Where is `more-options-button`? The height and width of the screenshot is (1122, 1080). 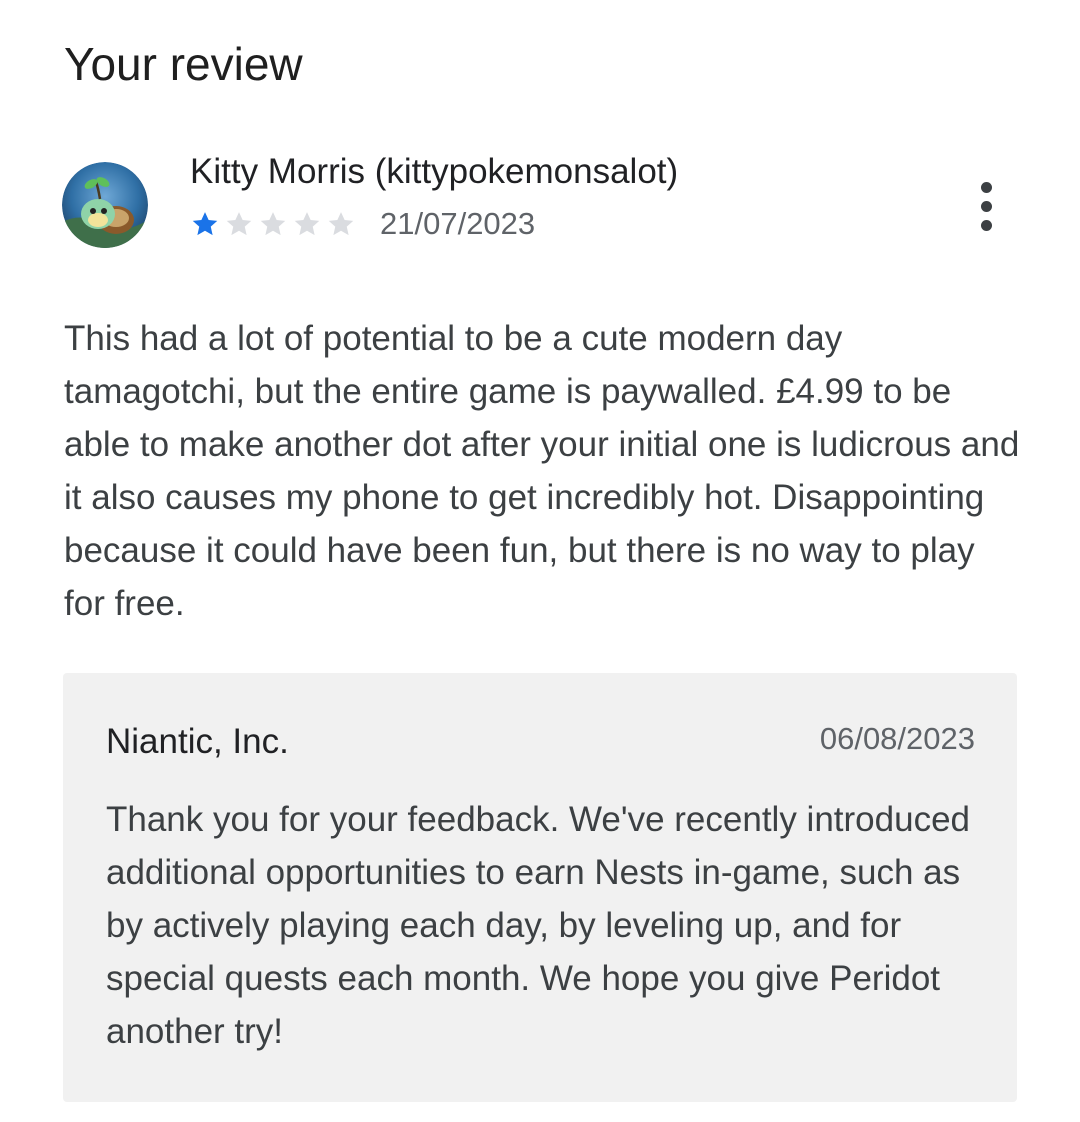 more-options-button is located at coordinates (986, 206).